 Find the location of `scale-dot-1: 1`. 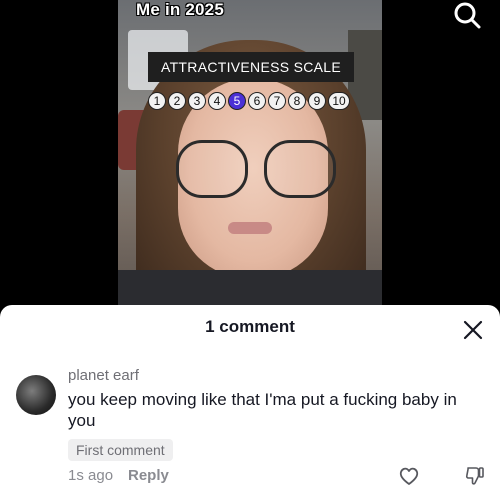

scale-dot-1: 1 is located at coordinates (157, 101).